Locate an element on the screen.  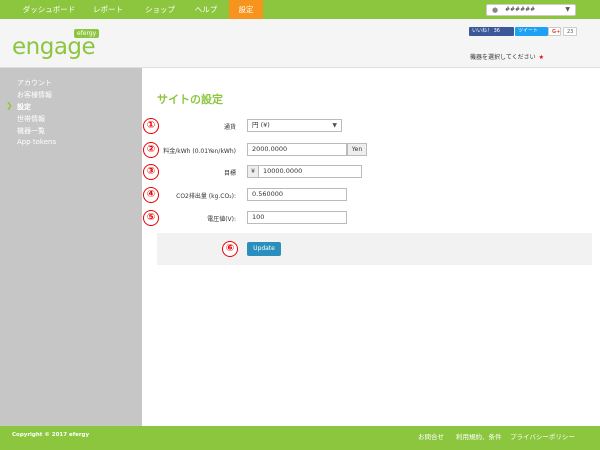
sidebar-item-account: アカウント is located at coordinates (34, 83).